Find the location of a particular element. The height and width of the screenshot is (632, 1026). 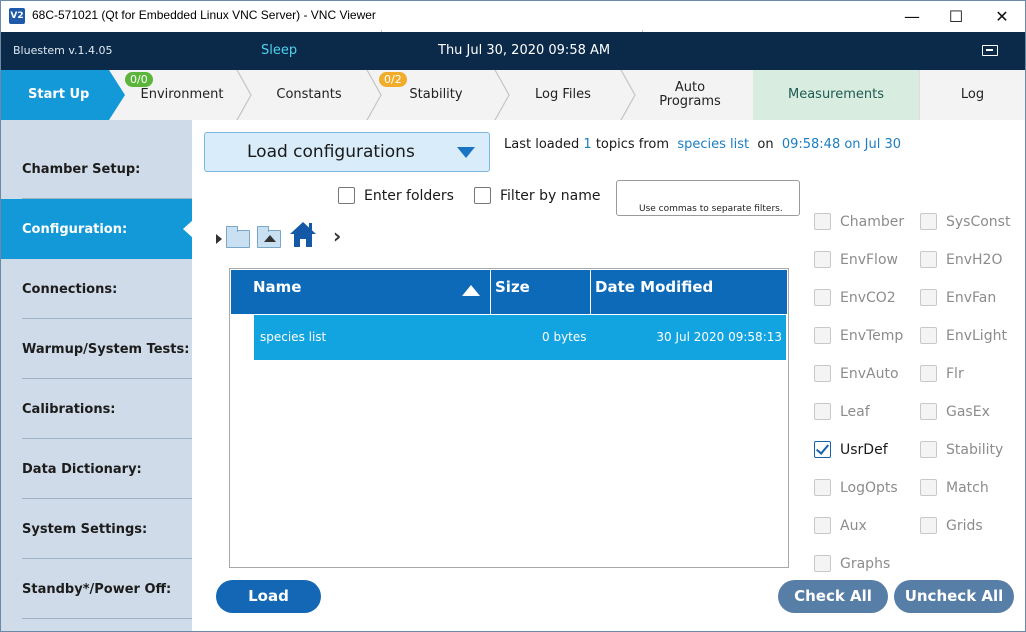

topic-chamber-checkbox: Chamber is located at coordinates (859, 221).